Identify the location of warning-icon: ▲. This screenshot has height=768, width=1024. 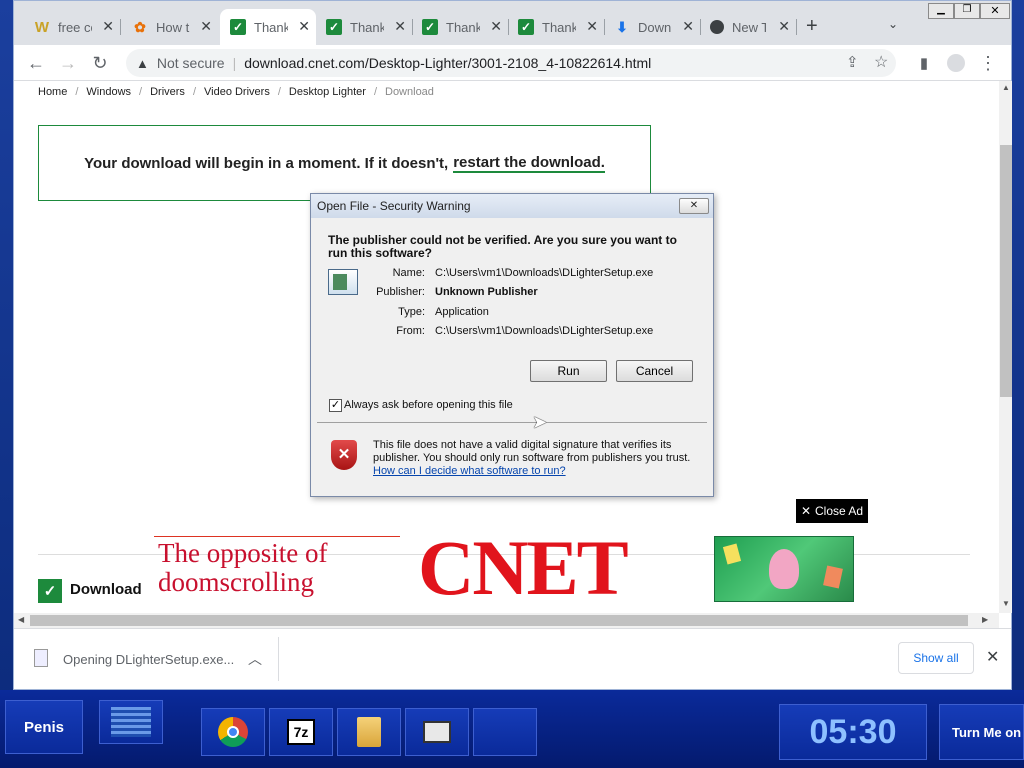
(142, 63).